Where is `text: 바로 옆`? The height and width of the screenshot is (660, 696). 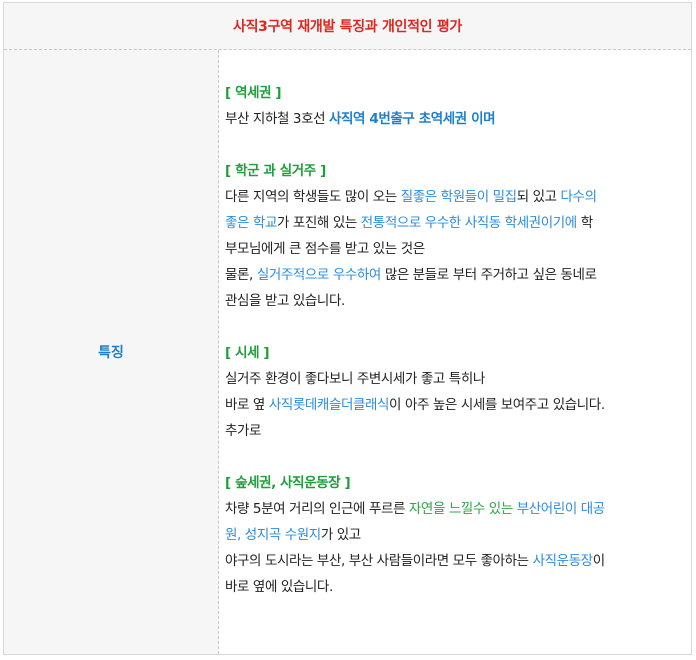
text: 바로 옆 is located at coordinates (247, 405).